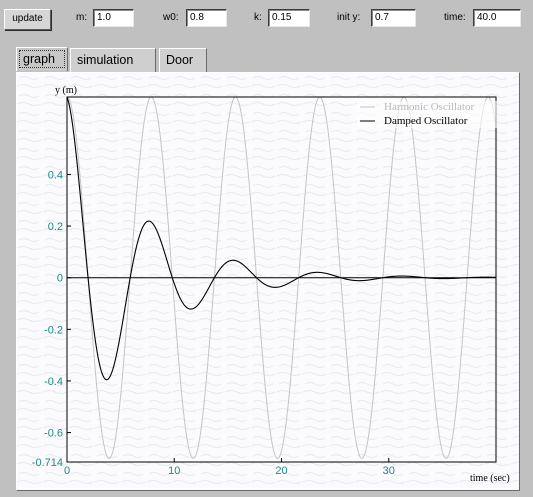  Describe the element at coordinates (455, 17) in the screenshot. I see `time-label: time:` at that location.